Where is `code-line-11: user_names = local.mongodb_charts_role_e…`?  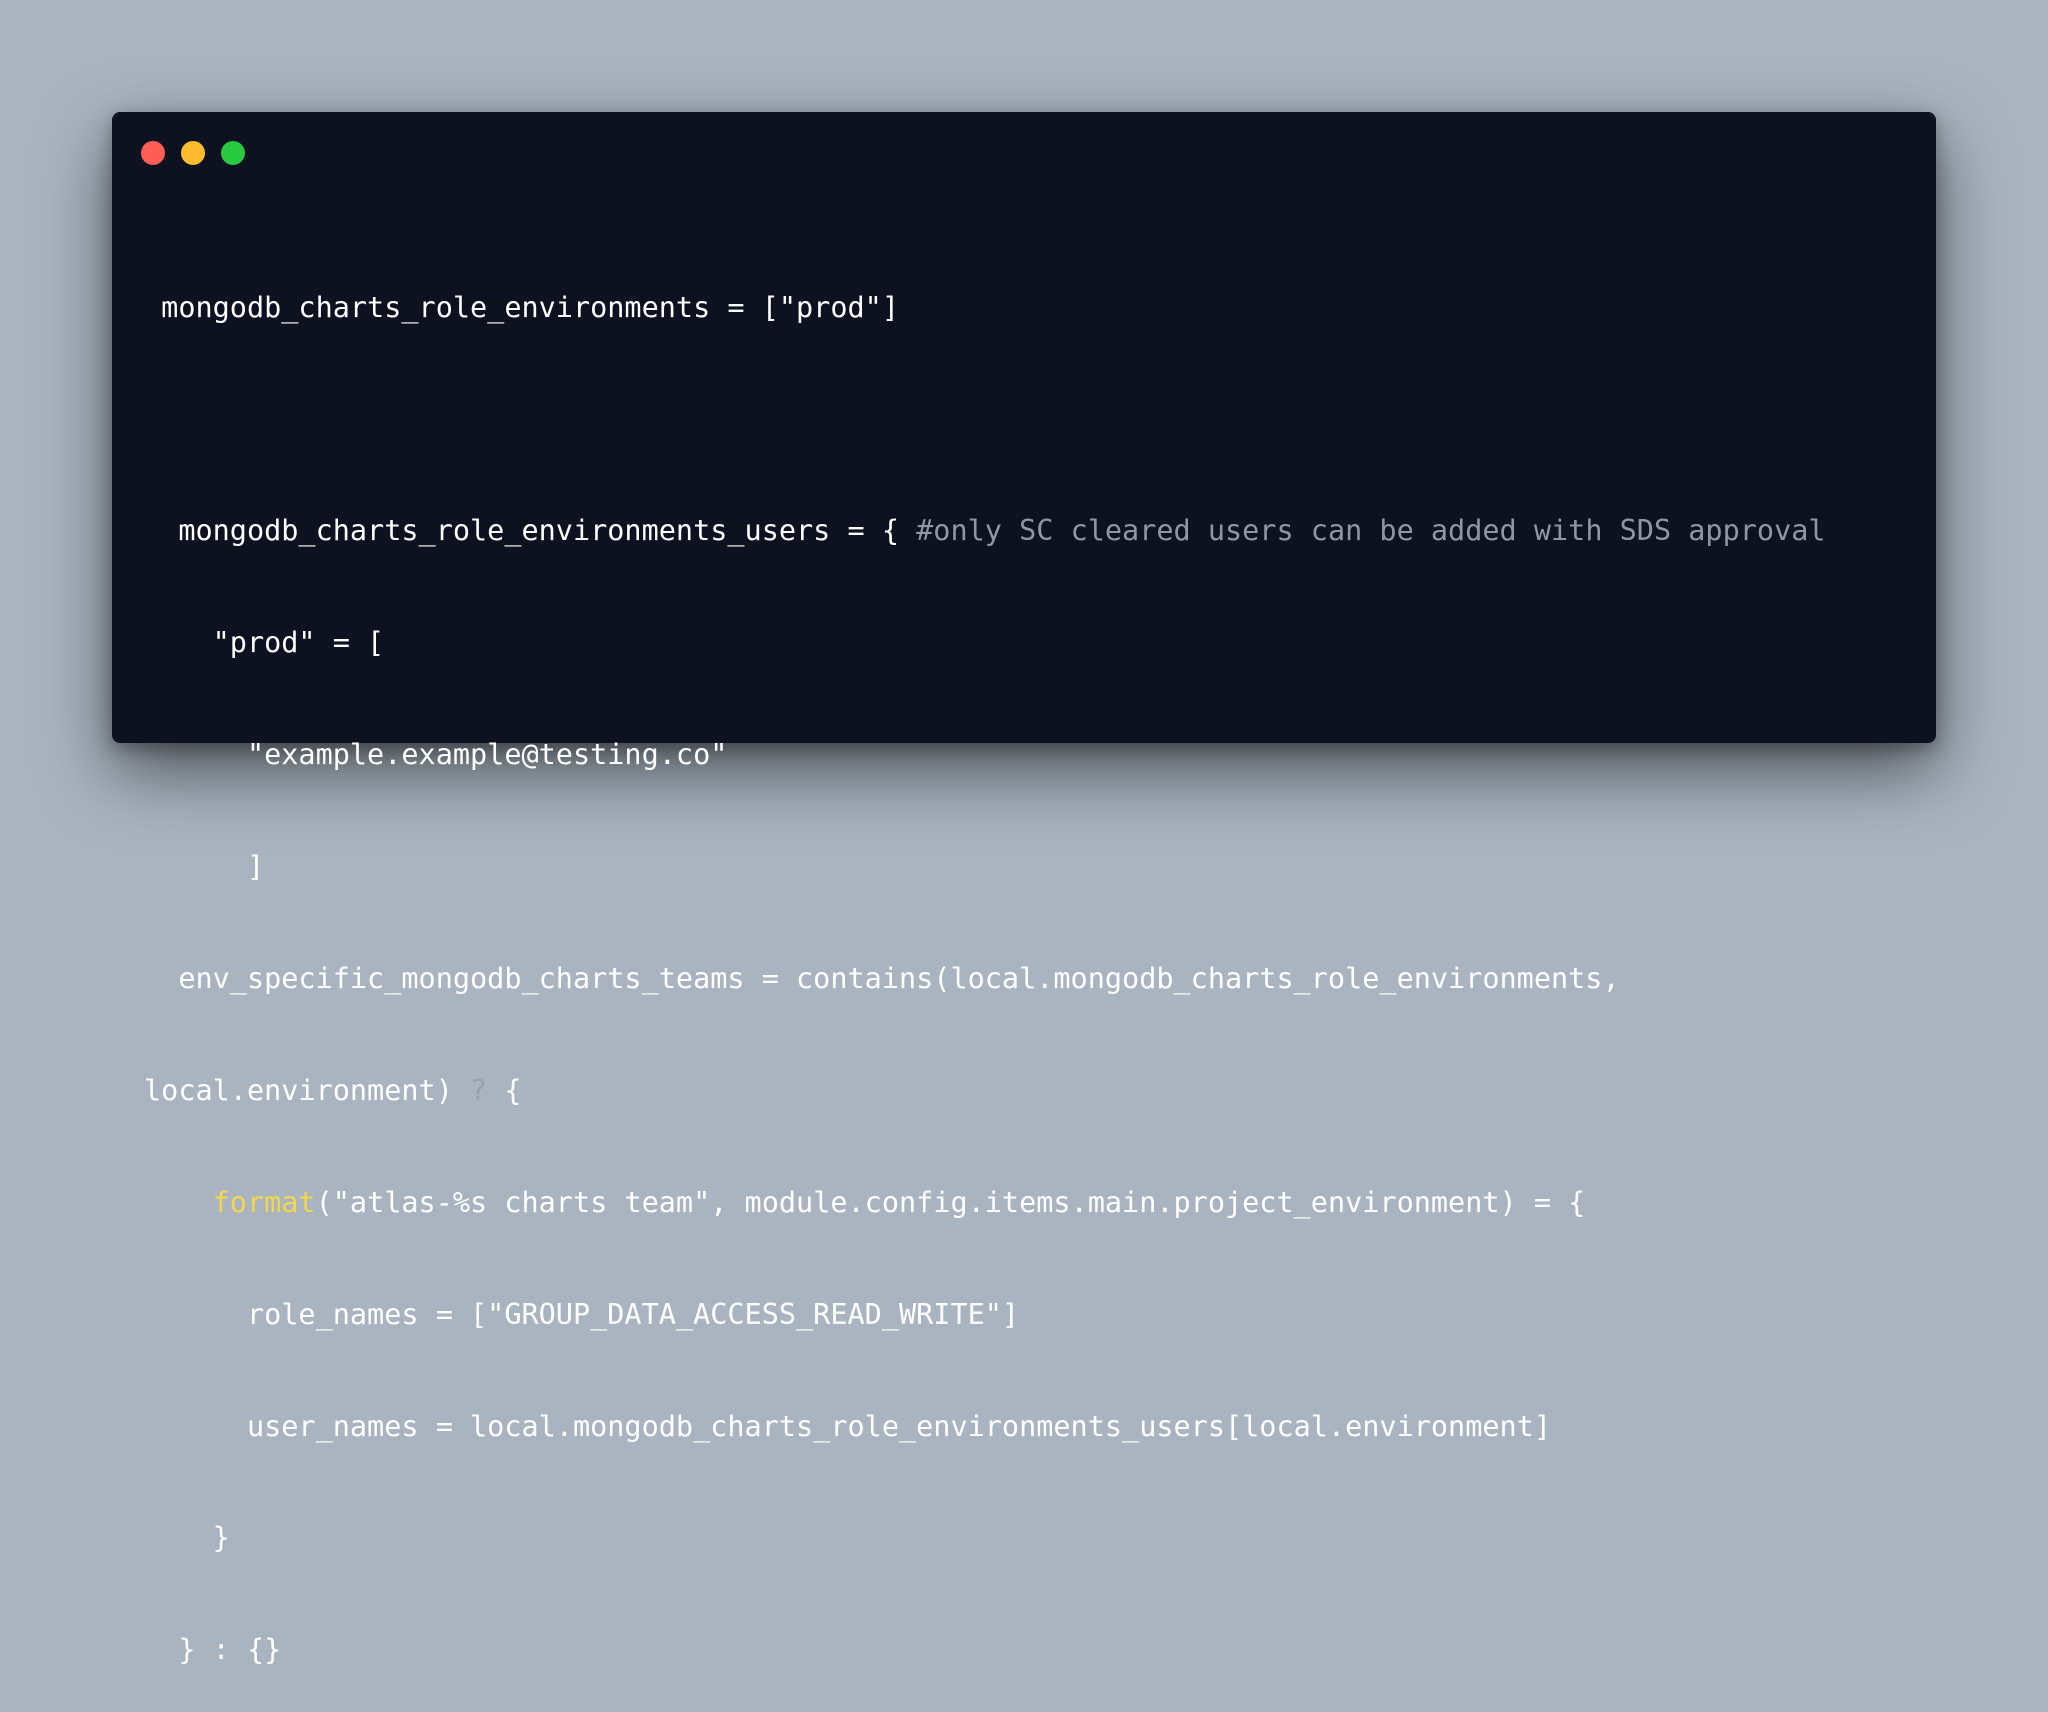
code-line-11: user_names = local.mongodb_charts_role_e… is located at coordinates (847, 1426).